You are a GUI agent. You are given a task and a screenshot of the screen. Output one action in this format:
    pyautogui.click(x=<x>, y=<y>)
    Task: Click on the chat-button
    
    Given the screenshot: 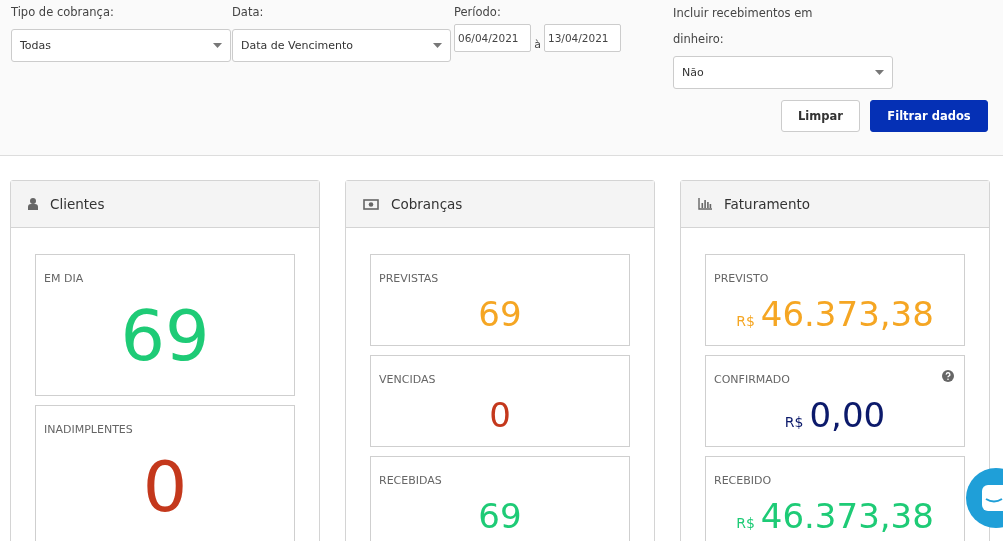 What is the action you would take?
    pyautogui.click(x=984, y=498)
    